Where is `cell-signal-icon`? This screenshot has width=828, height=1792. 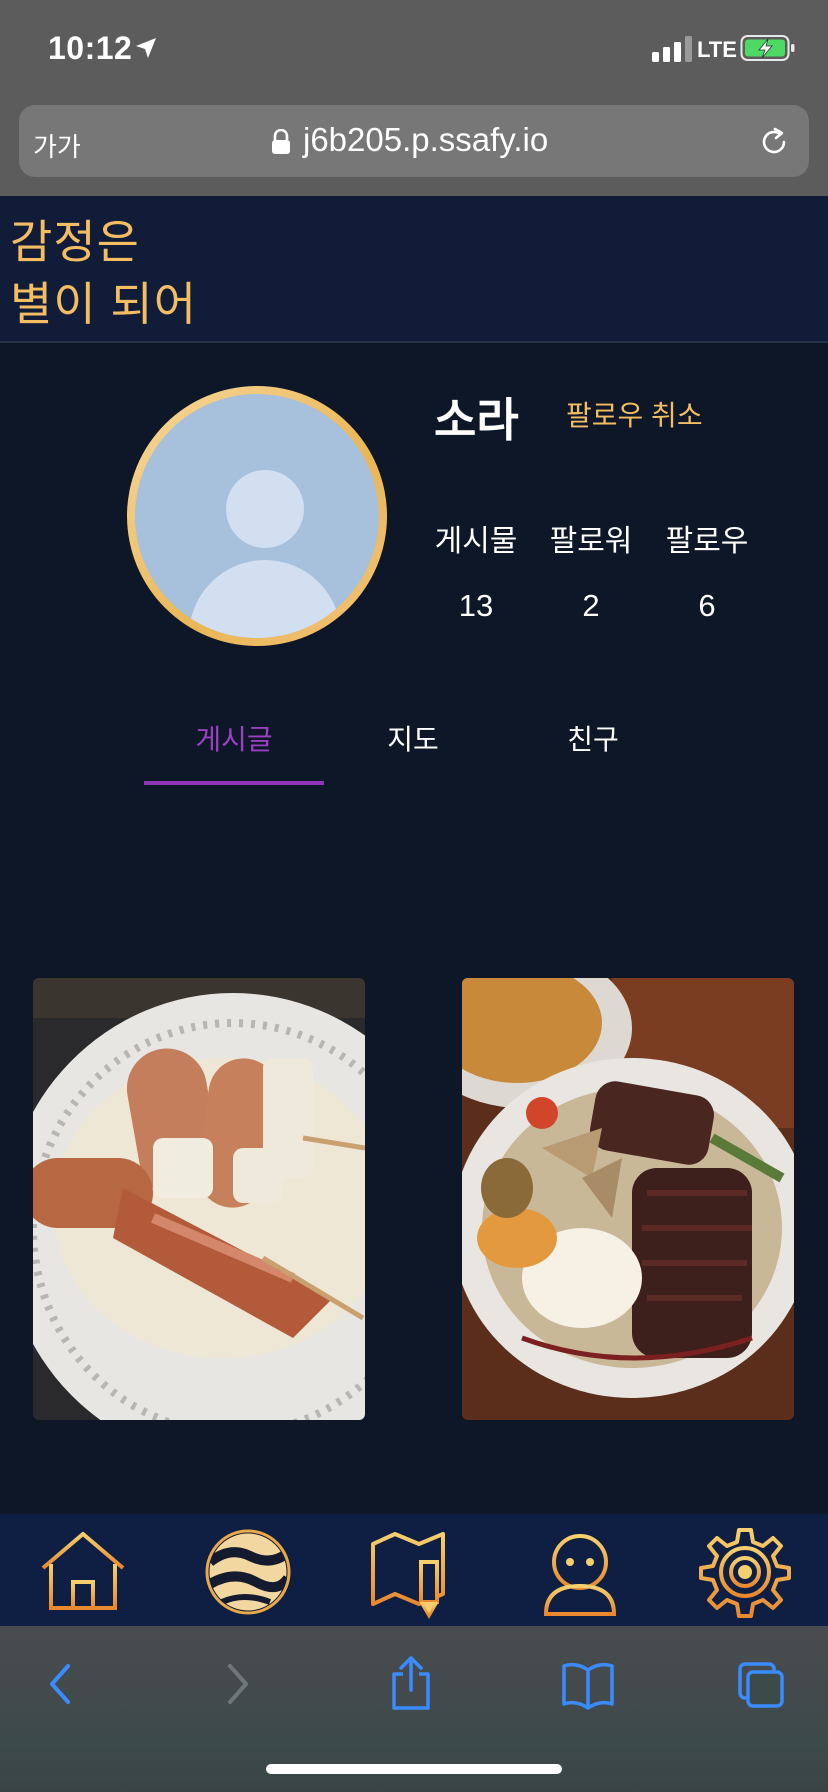
cell-signal-icon is located at coordinates (672, 49).